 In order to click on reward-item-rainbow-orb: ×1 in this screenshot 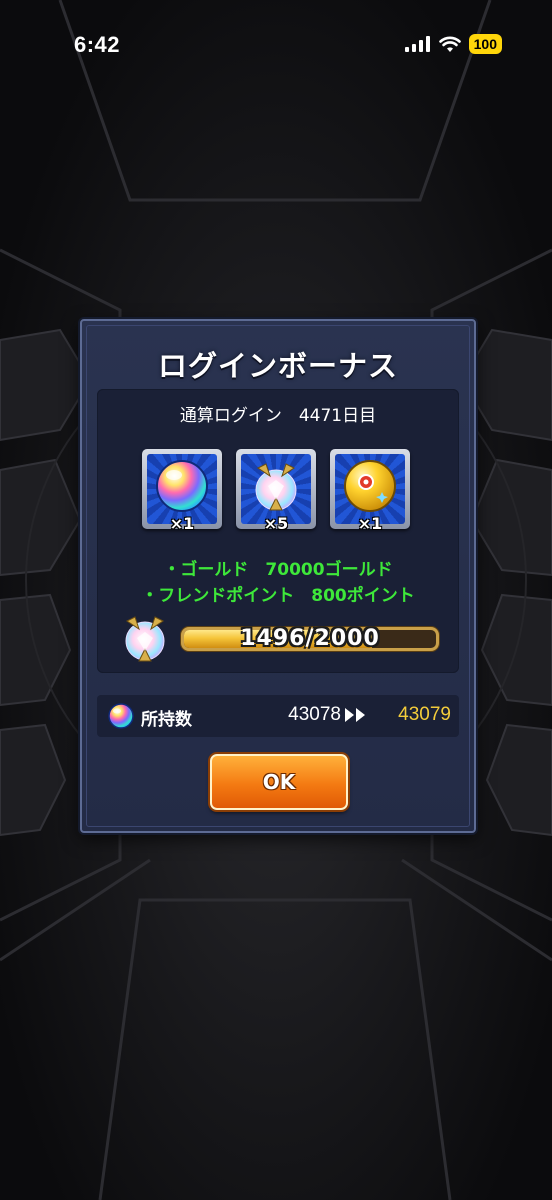, I will do `click(182, 491)`.